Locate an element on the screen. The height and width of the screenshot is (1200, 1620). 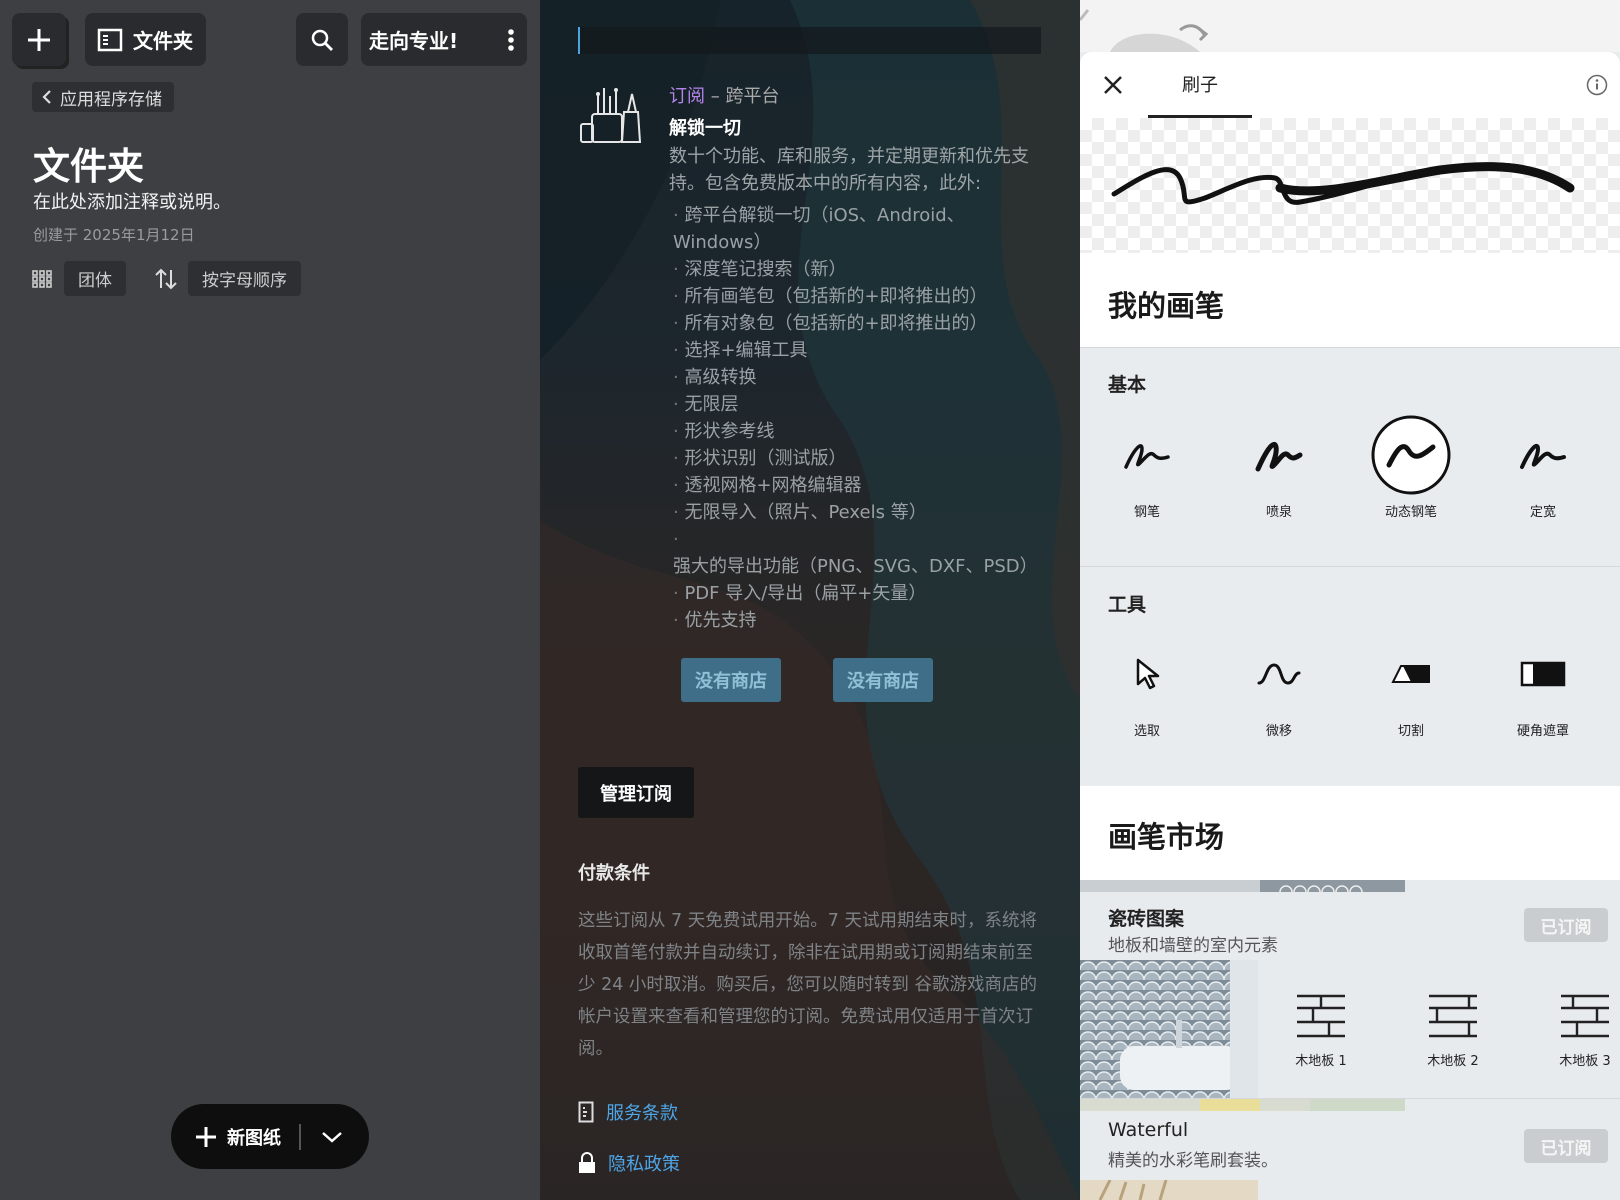
terms-of-service-link: 服务条款 is located at coordinates (628, 1112).